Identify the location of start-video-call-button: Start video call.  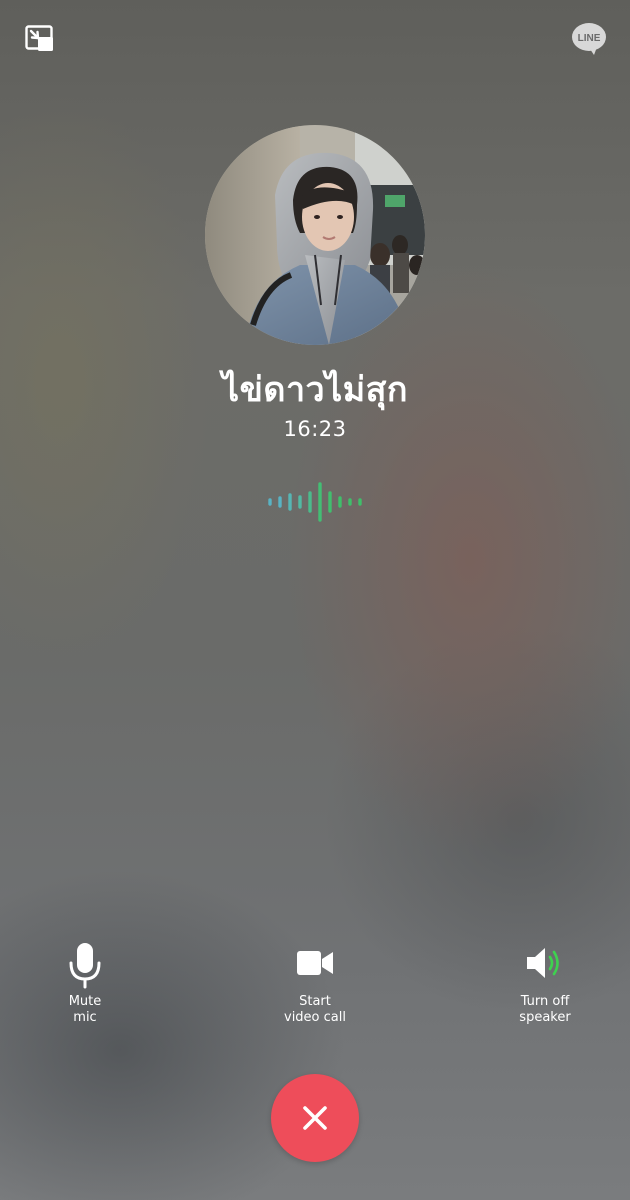
(315, 980).